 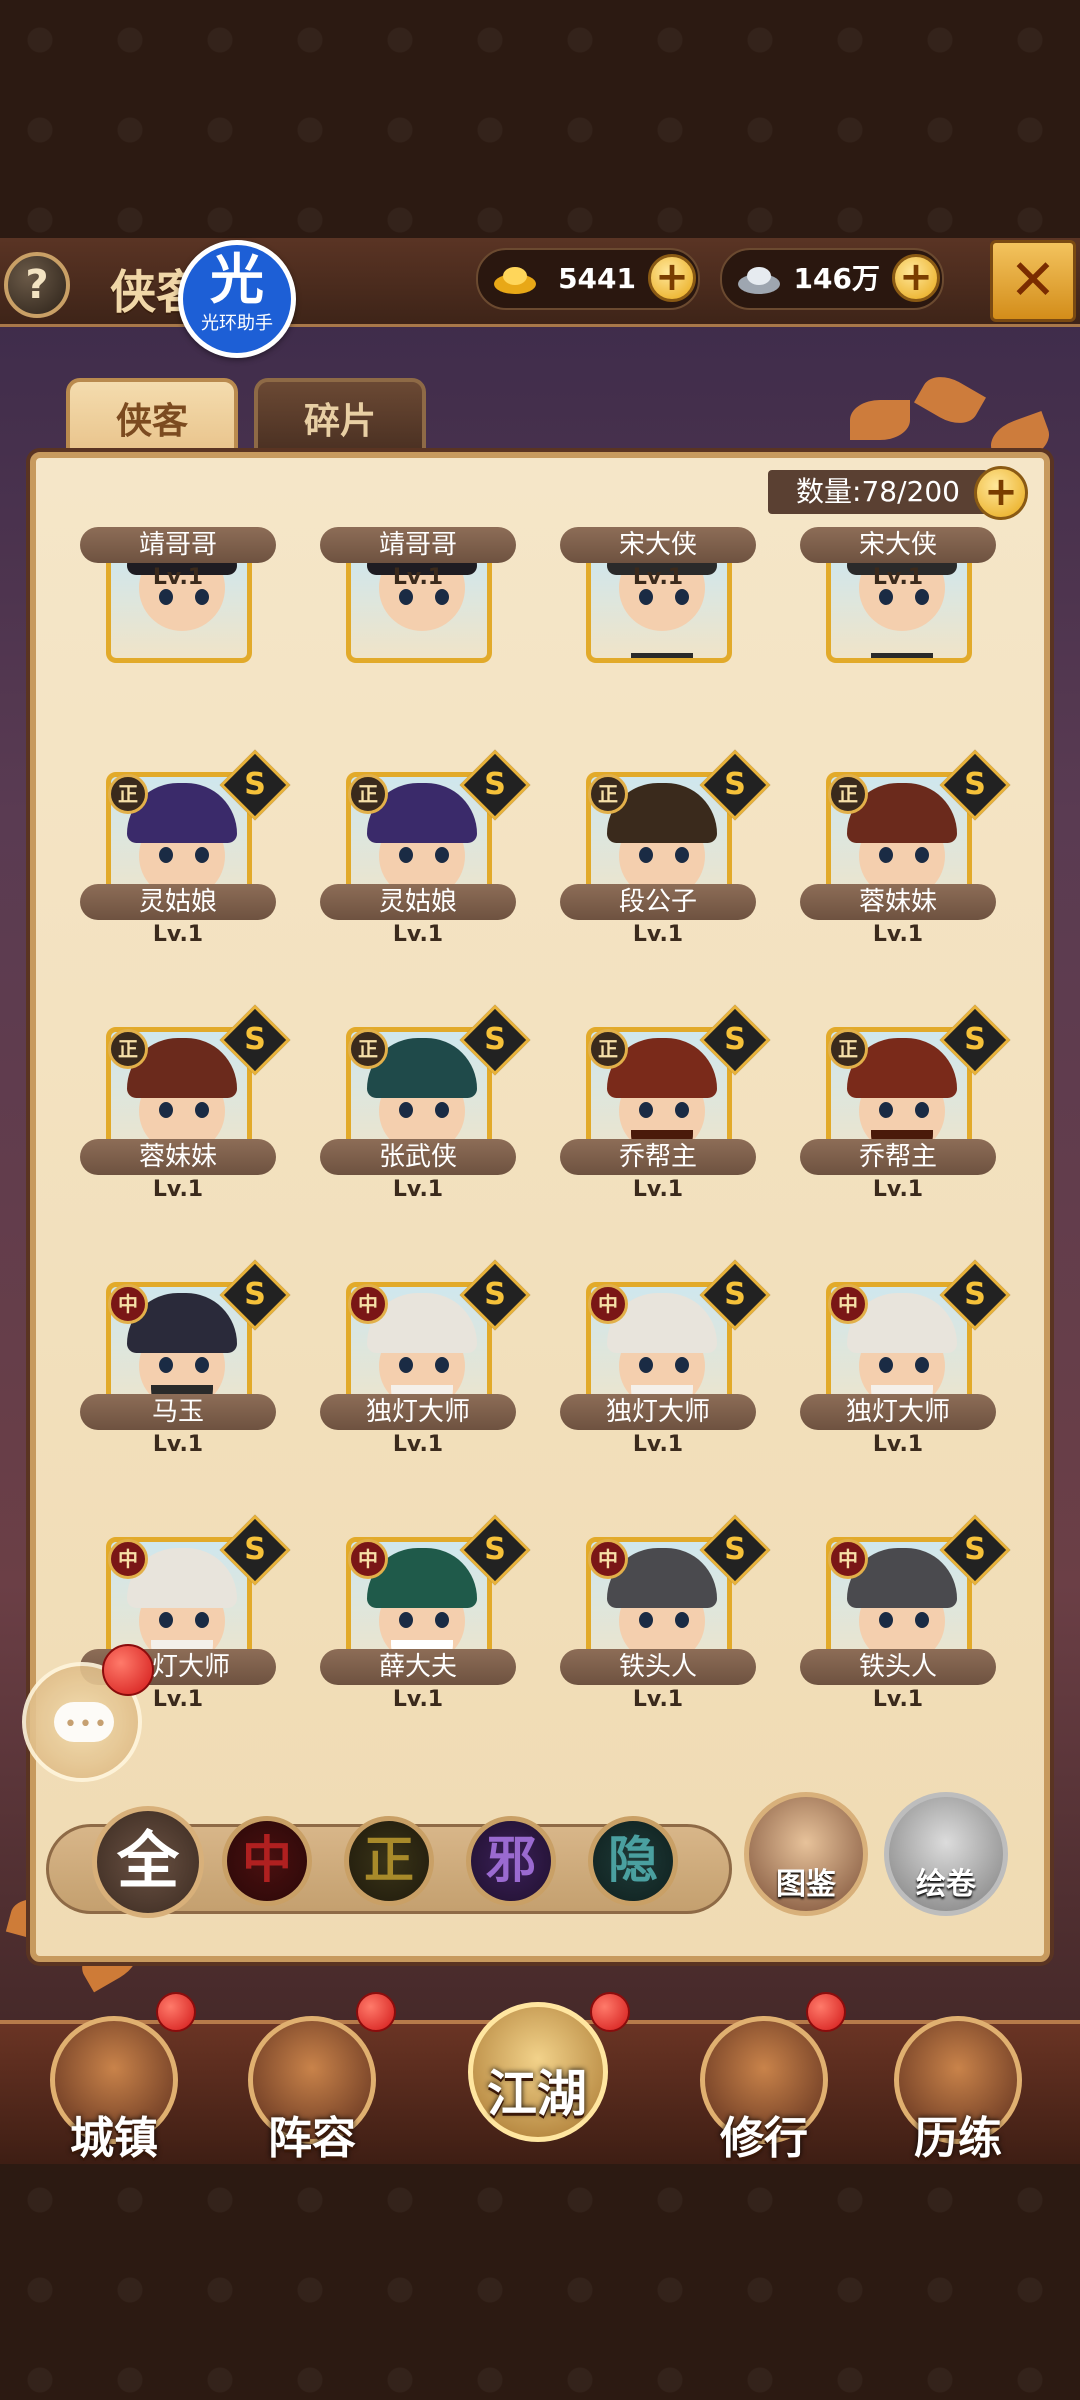 I want to click on gold-ingot-icon, so click(x=515, y=280).